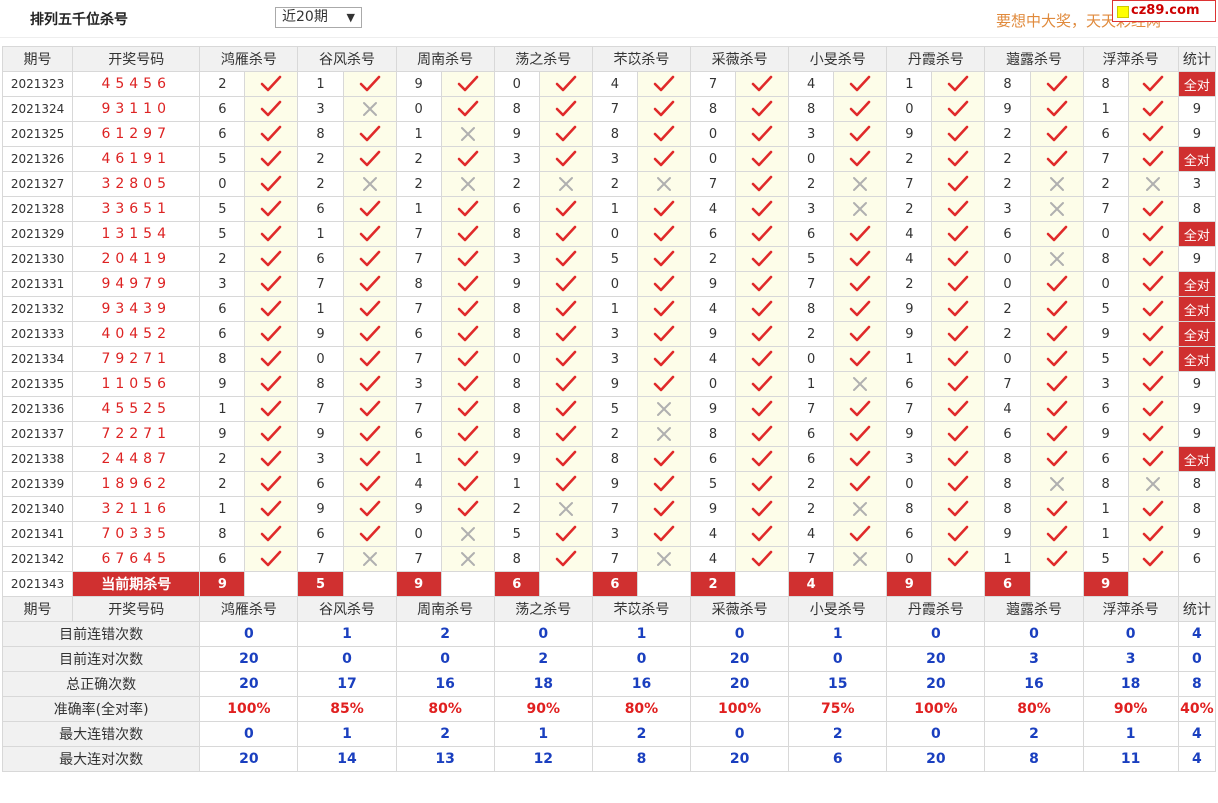 The image size is (1218, 803). I want to click on table-row: 2021338 24487 2 3 1 9 8 6 6 3 8 6 全对, so click(609, 459).